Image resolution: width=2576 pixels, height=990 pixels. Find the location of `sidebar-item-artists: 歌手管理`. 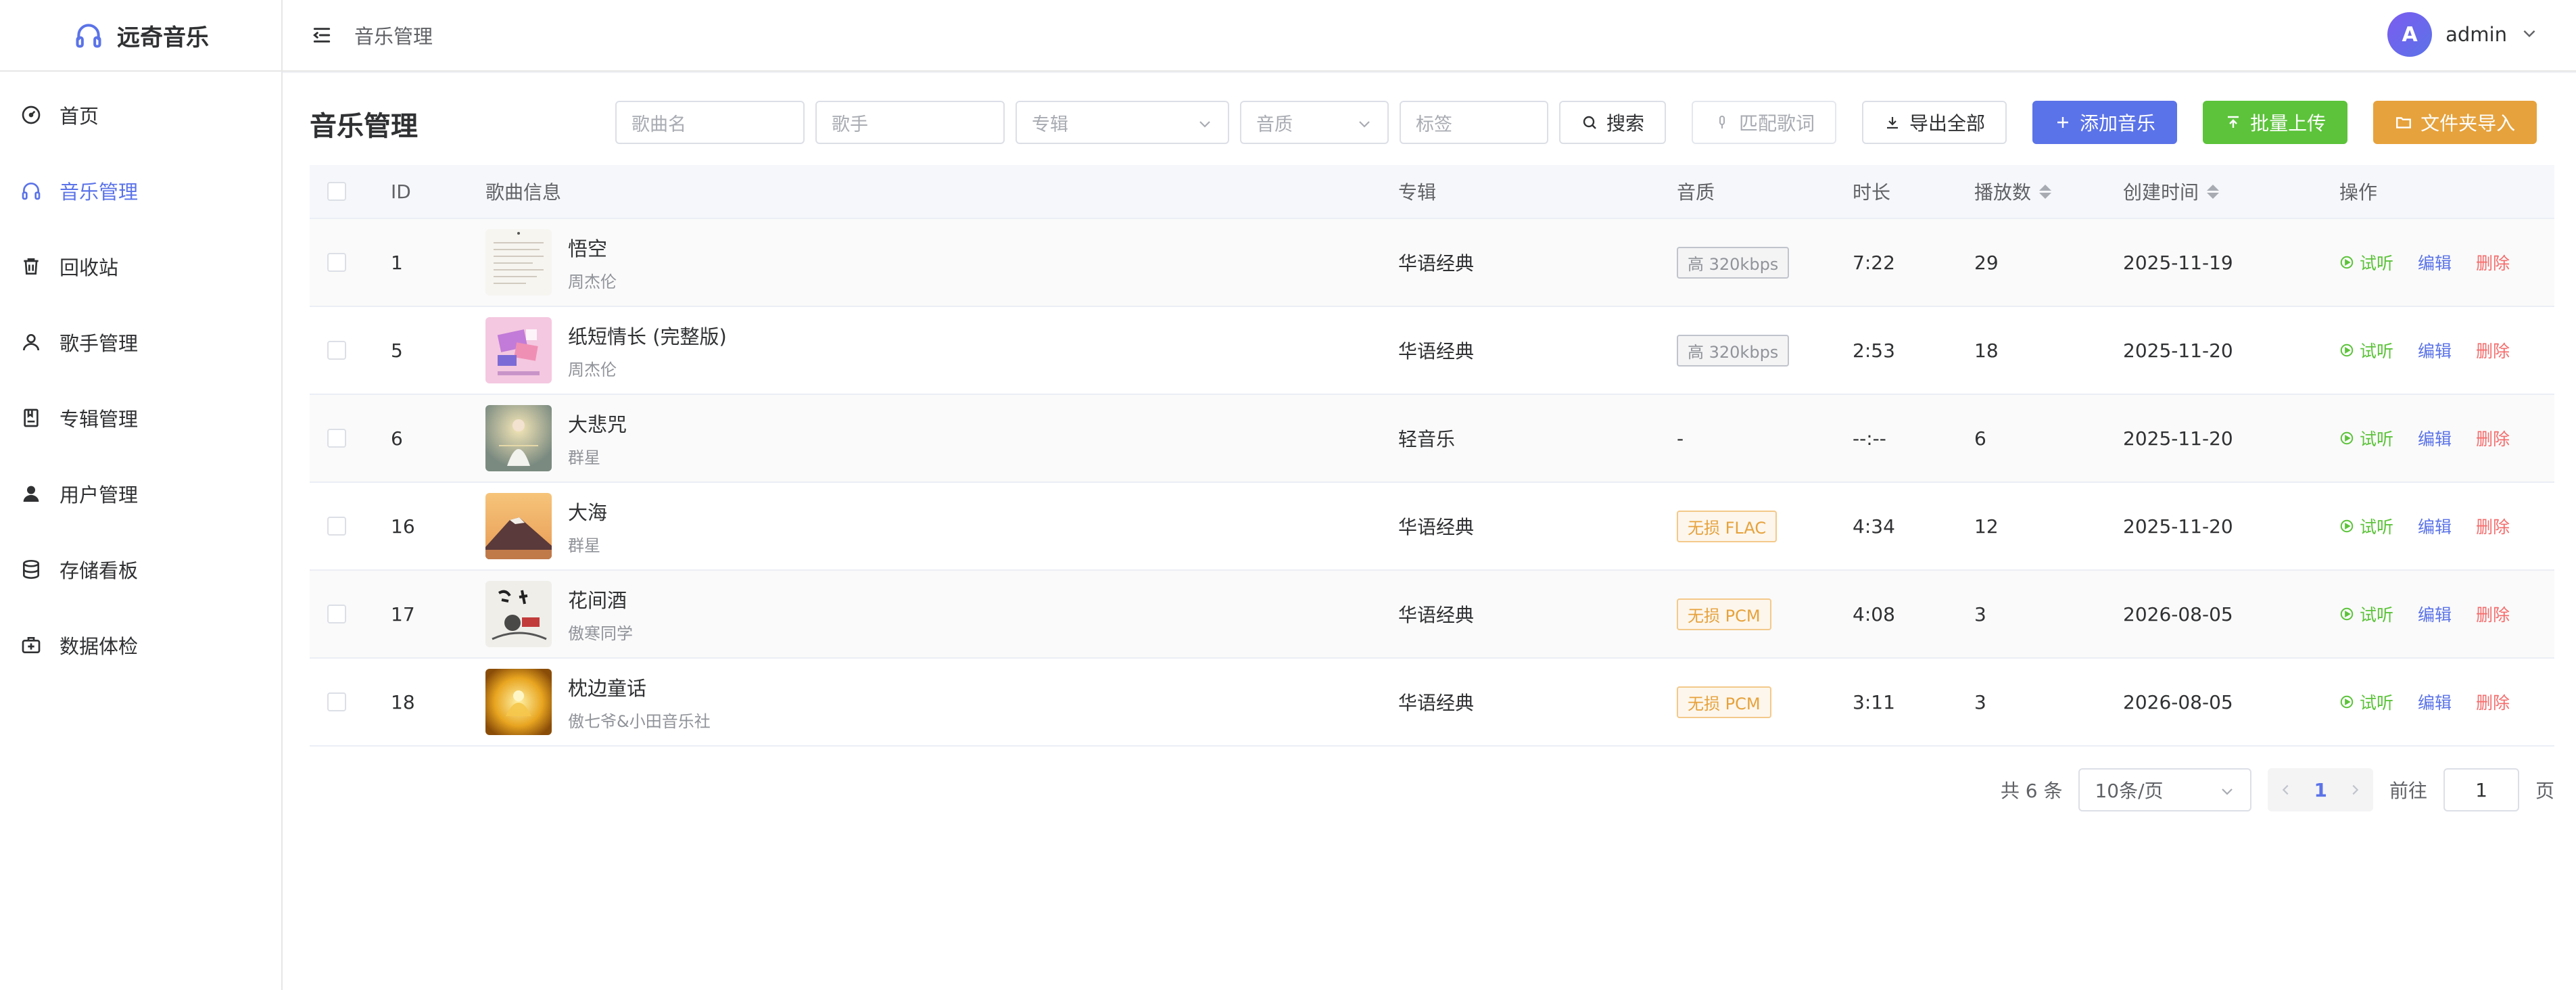

sidebar-item-artists: 歌手管理 is located at coordinates (140, 342).